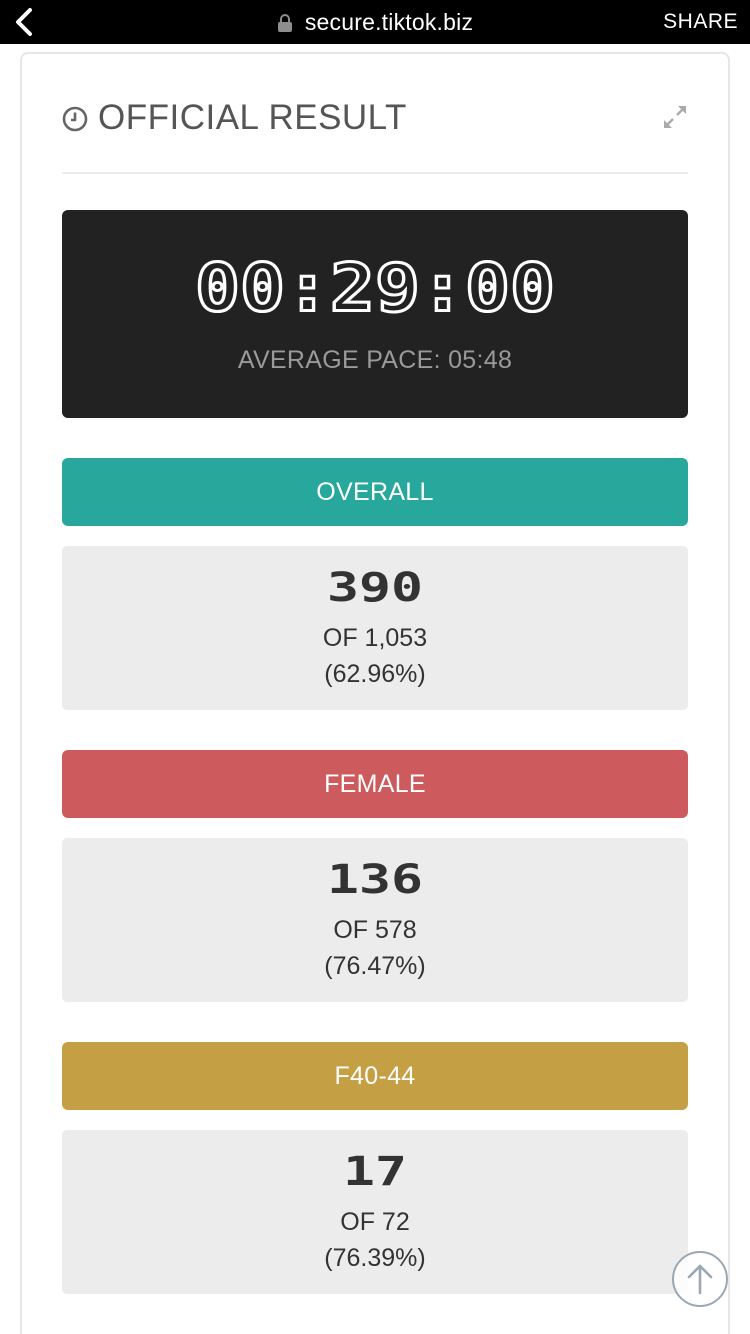 The width and height of the screenshot is (750, 1334). I want to click on svg-text: 17, so click(375, 1172).